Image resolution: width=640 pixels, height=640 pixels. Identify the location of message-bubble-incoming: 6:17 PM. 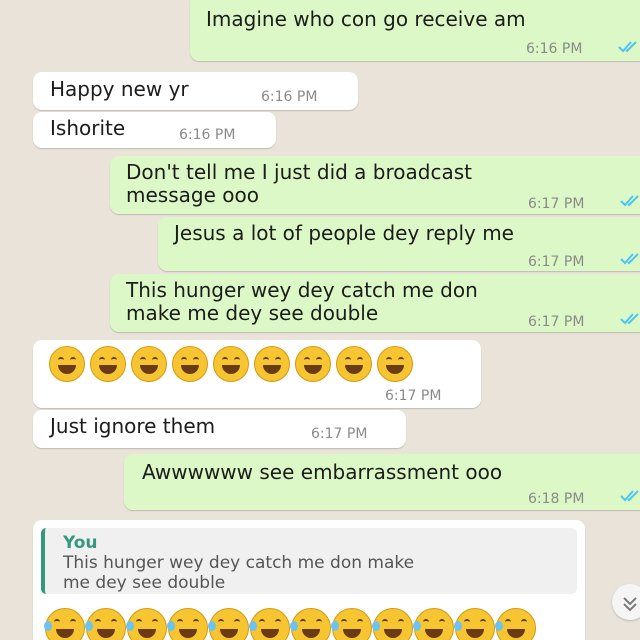
(257, 374).